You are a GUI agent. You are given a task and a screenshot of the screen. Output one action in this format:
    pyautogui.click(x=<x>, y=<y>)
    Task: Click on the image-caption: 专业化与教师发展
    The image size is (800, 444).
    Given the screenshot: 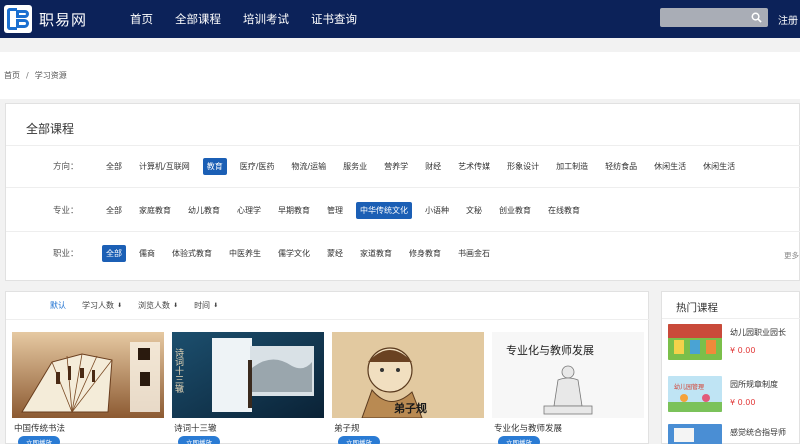 What is the action you would take?
    pyautogui.click(x=550, y=350)
    